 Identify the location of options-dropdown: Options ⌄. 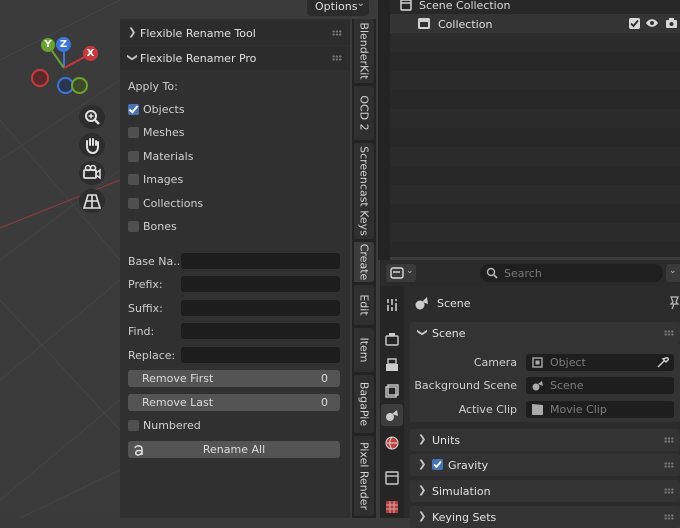
(338, 8).